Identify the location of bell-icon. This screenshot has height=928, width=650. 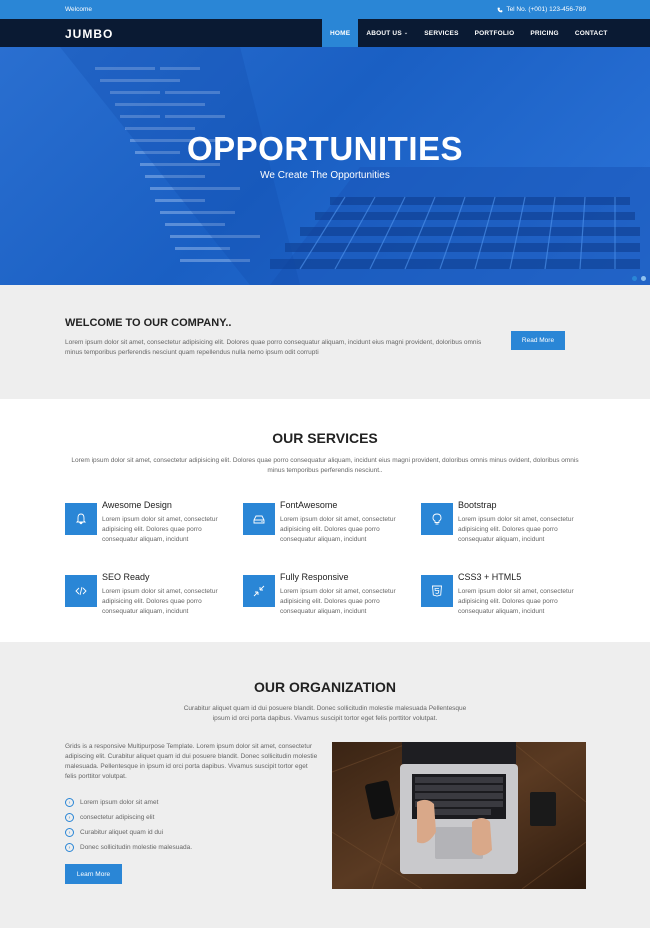
(81, 519).